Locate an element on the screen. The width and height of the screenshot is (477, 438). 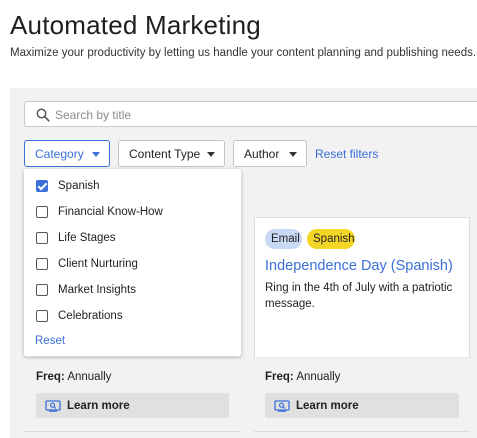
category-option-life-stages: Life Stages is located at coordinates (76, 238).